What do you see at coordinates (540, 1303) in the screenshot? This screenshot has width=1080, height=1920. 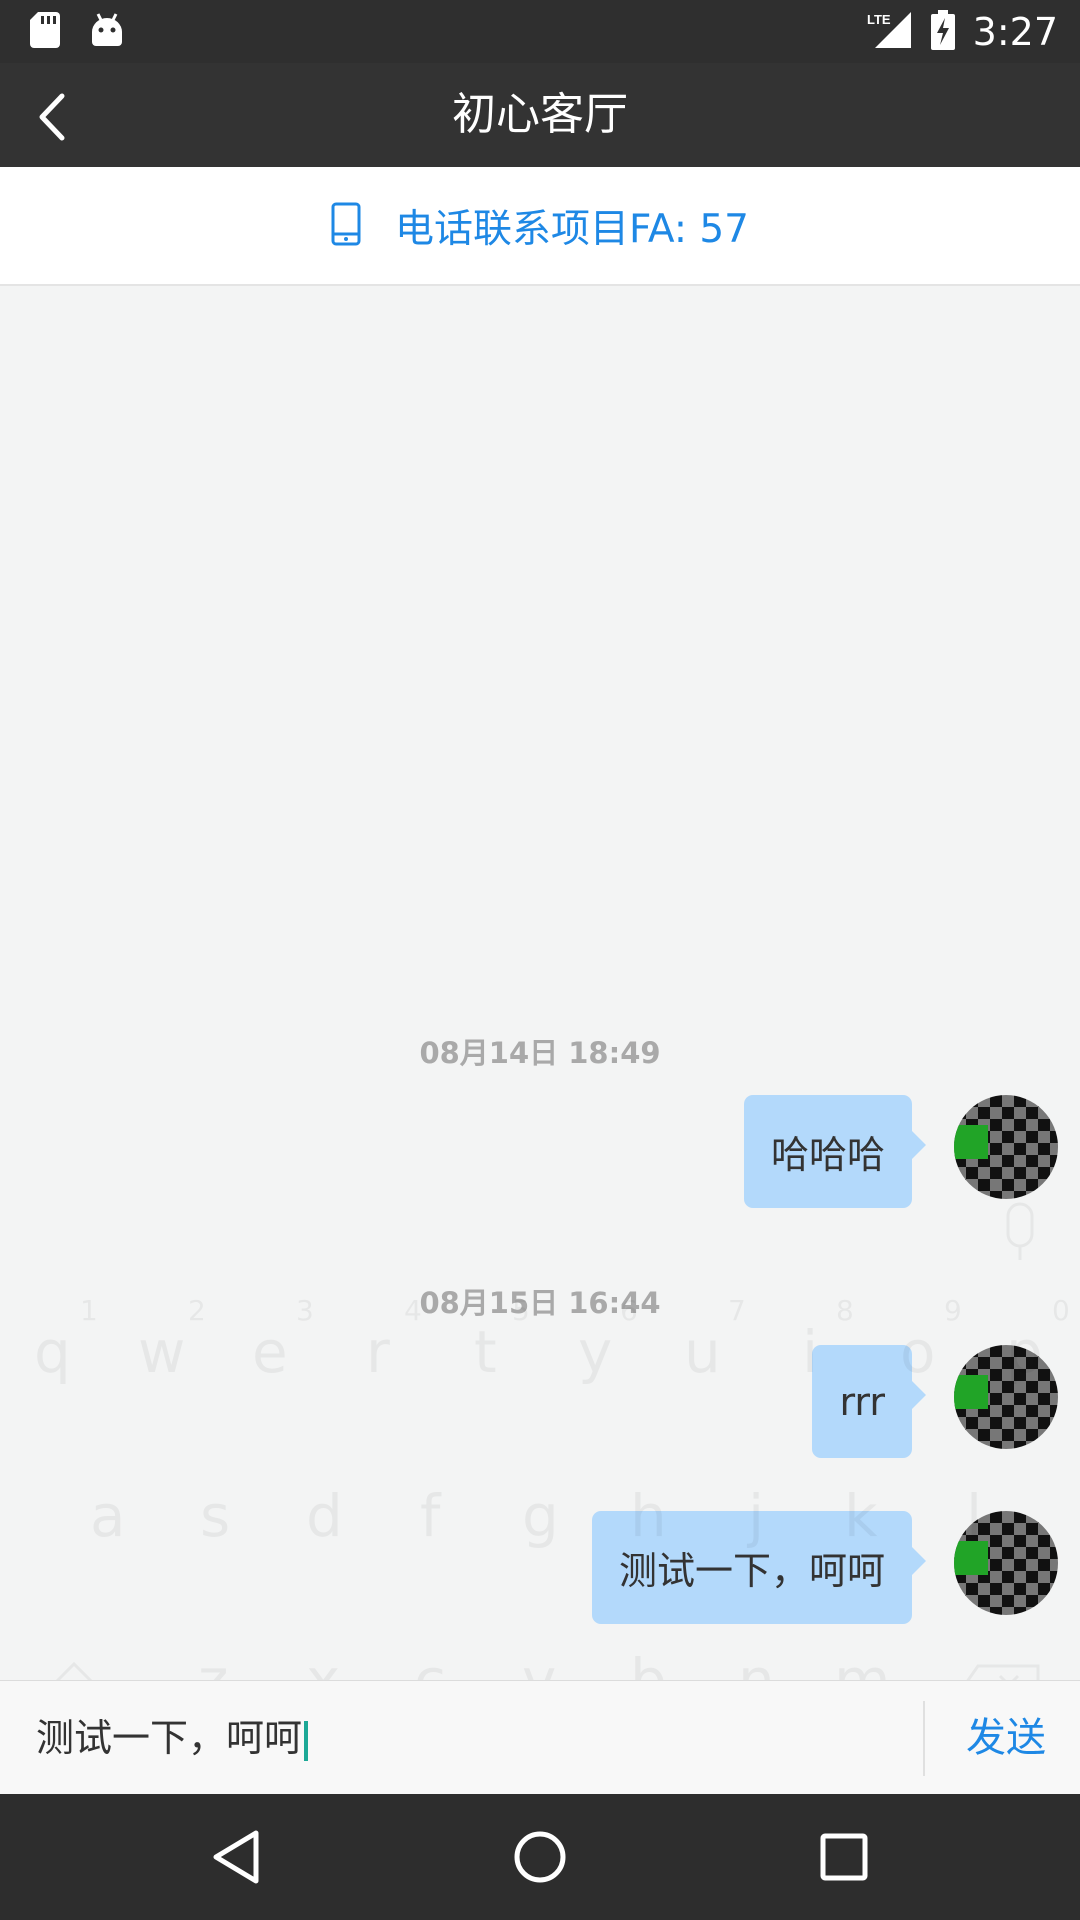 I see `message-timestamp: 08月15日 16:44` at bounding box center [540, 1303].